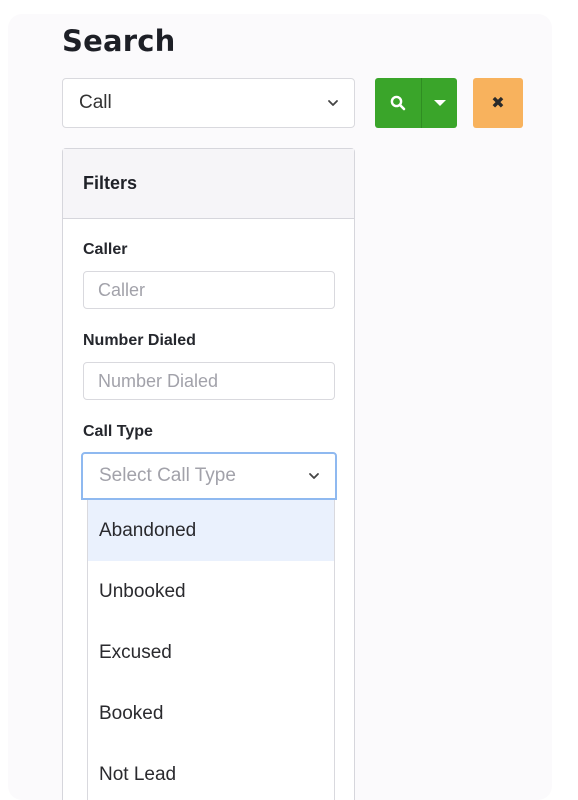  Describe the element at coordinates (211, 772) in the screenshot. I see `call-type-option: Not Lead` at that location.